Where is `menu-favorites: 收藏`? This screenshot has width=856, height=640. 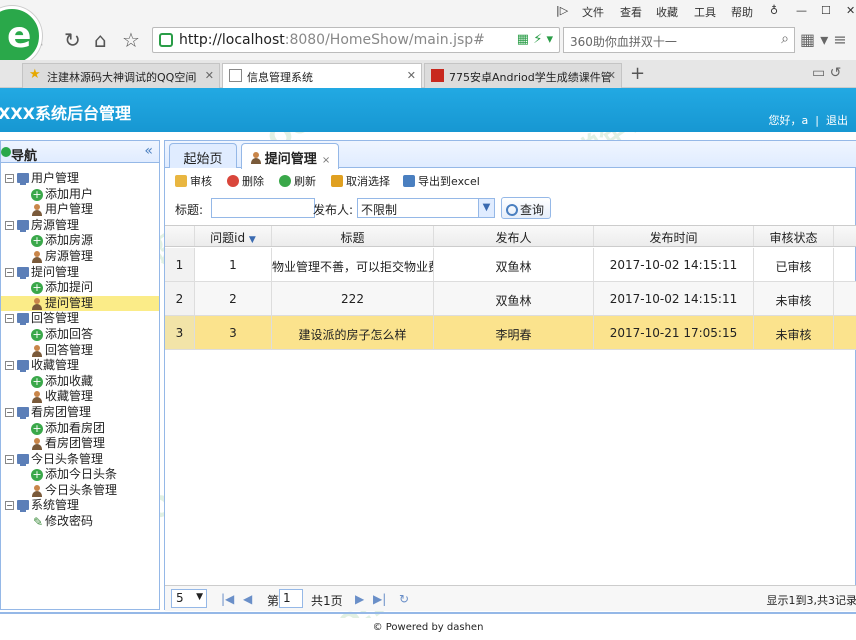 menu-favorites: 收藏 is located at coordinates (667, 12).